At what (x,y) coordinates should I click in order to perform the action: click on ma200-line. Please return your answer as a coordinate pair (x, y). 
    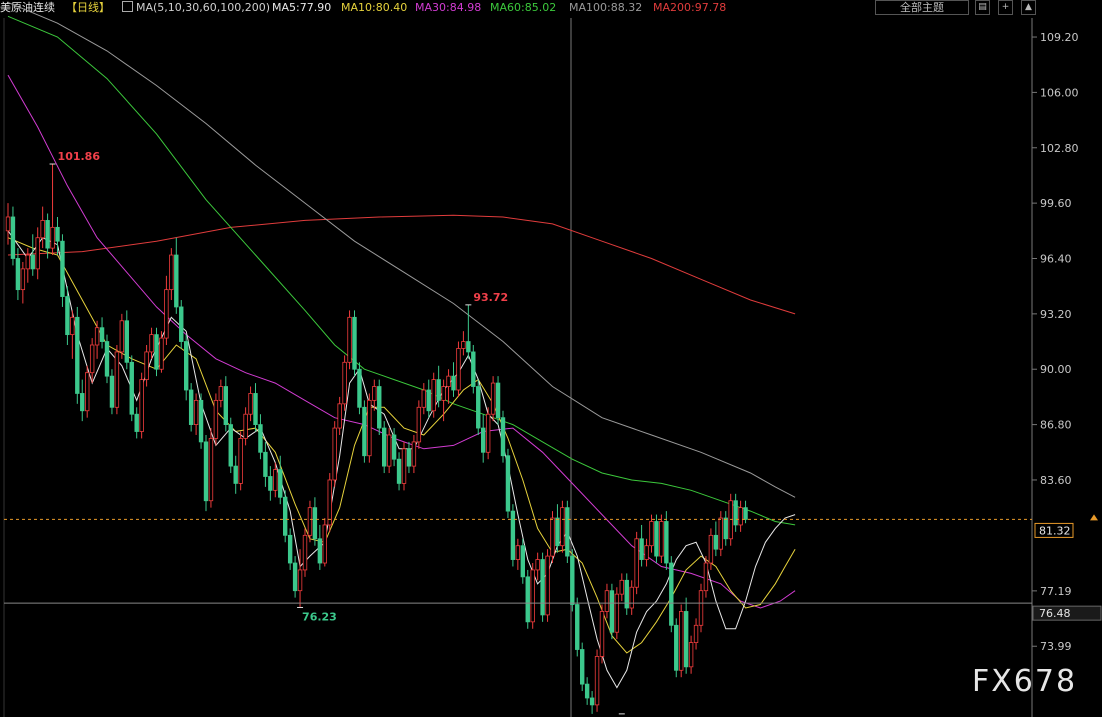
    Looking at the image, I should click on (401, 264).